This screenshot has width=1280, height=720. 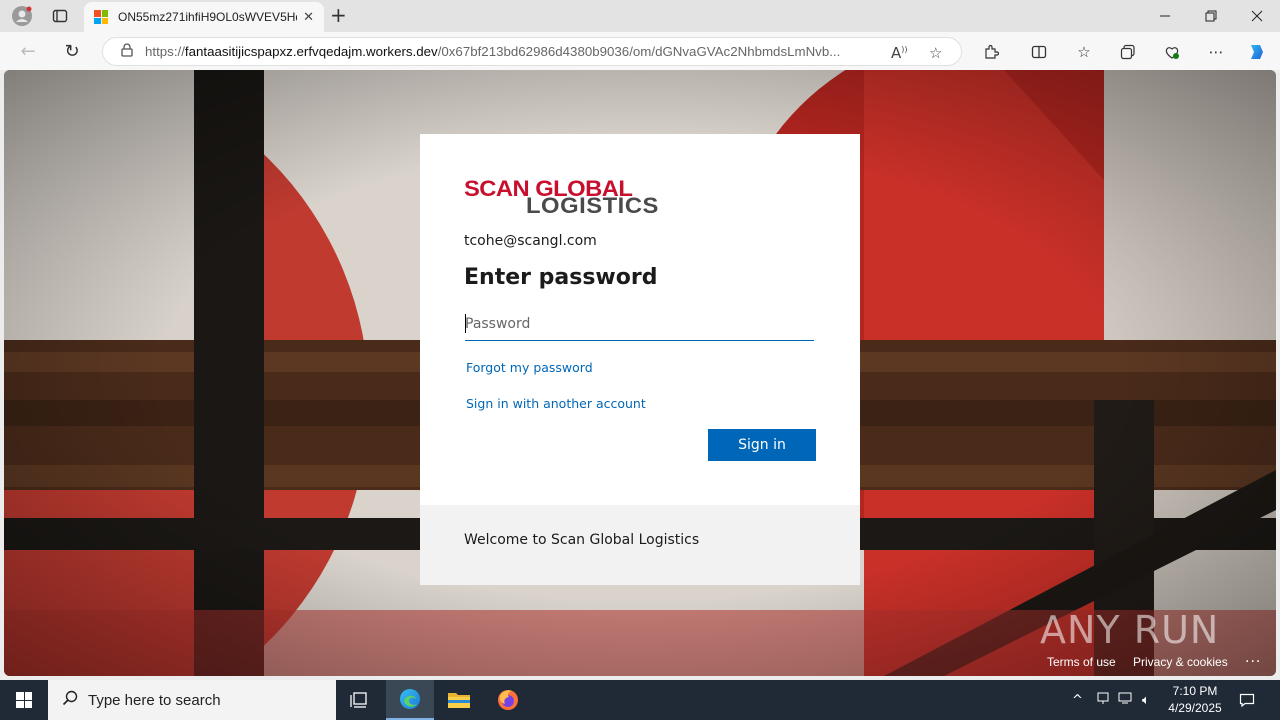 What do you see at coordinates (1172, 52) in the screenshot?
I see `browser-essentials-icon` at bounding box center [1172, 52].